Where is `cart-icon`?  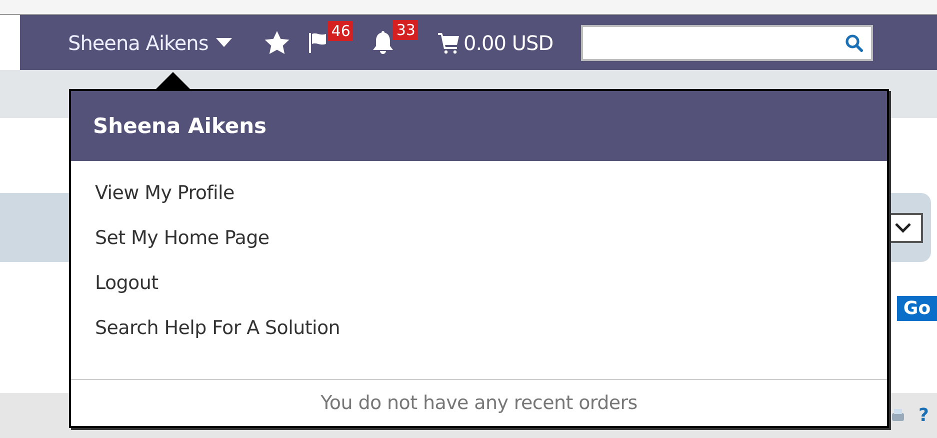
cart-icon is located at coordinates (449, 43).